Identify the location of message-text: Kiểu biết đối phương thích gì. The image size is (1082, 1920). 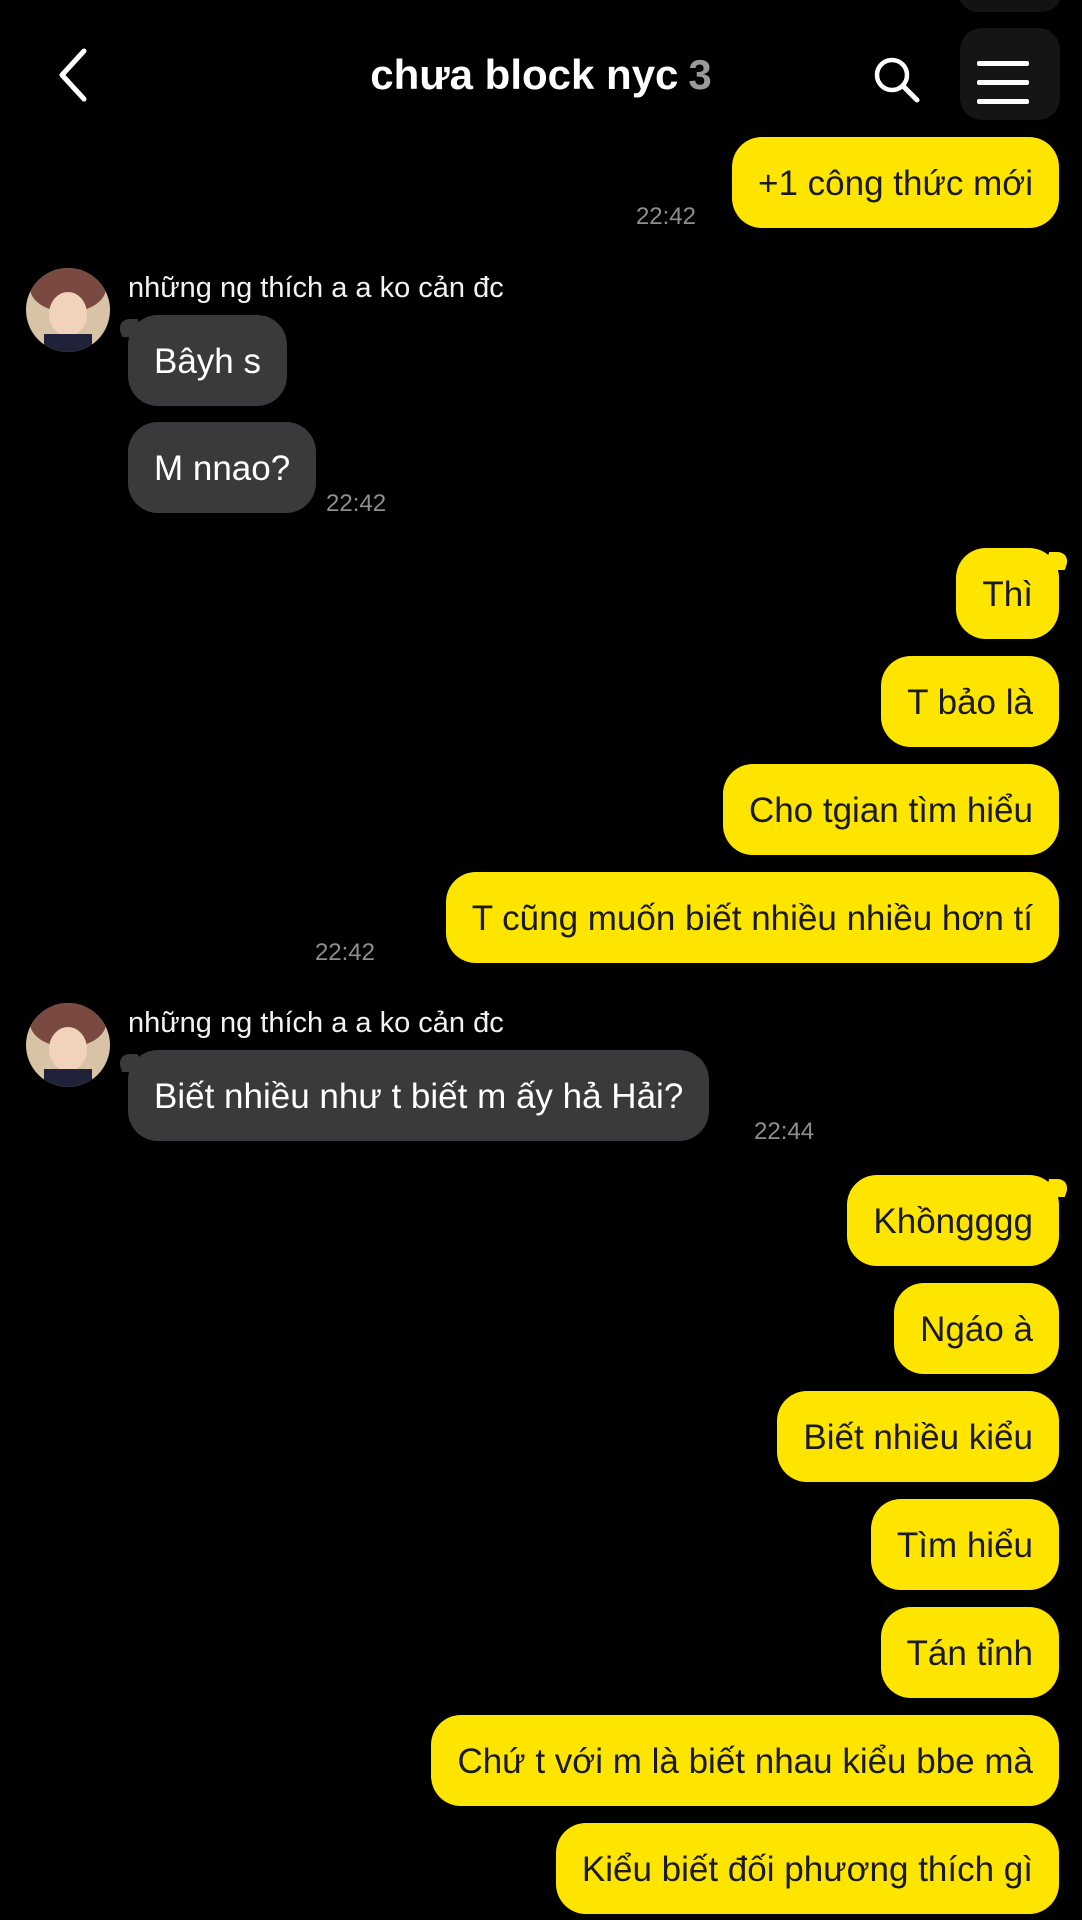
(807, 1869).